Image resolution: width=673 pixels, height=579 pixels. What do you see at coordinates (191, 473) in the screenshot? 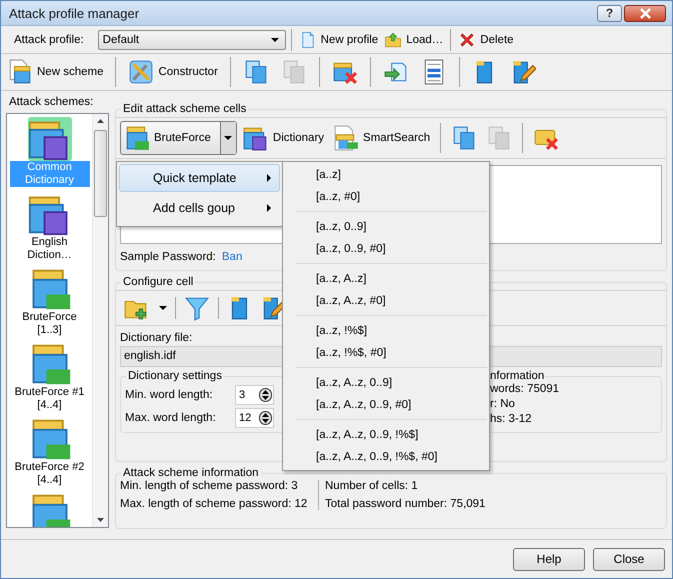
I see `group-title: Attack scheme information` at bounding box center [191, 473].